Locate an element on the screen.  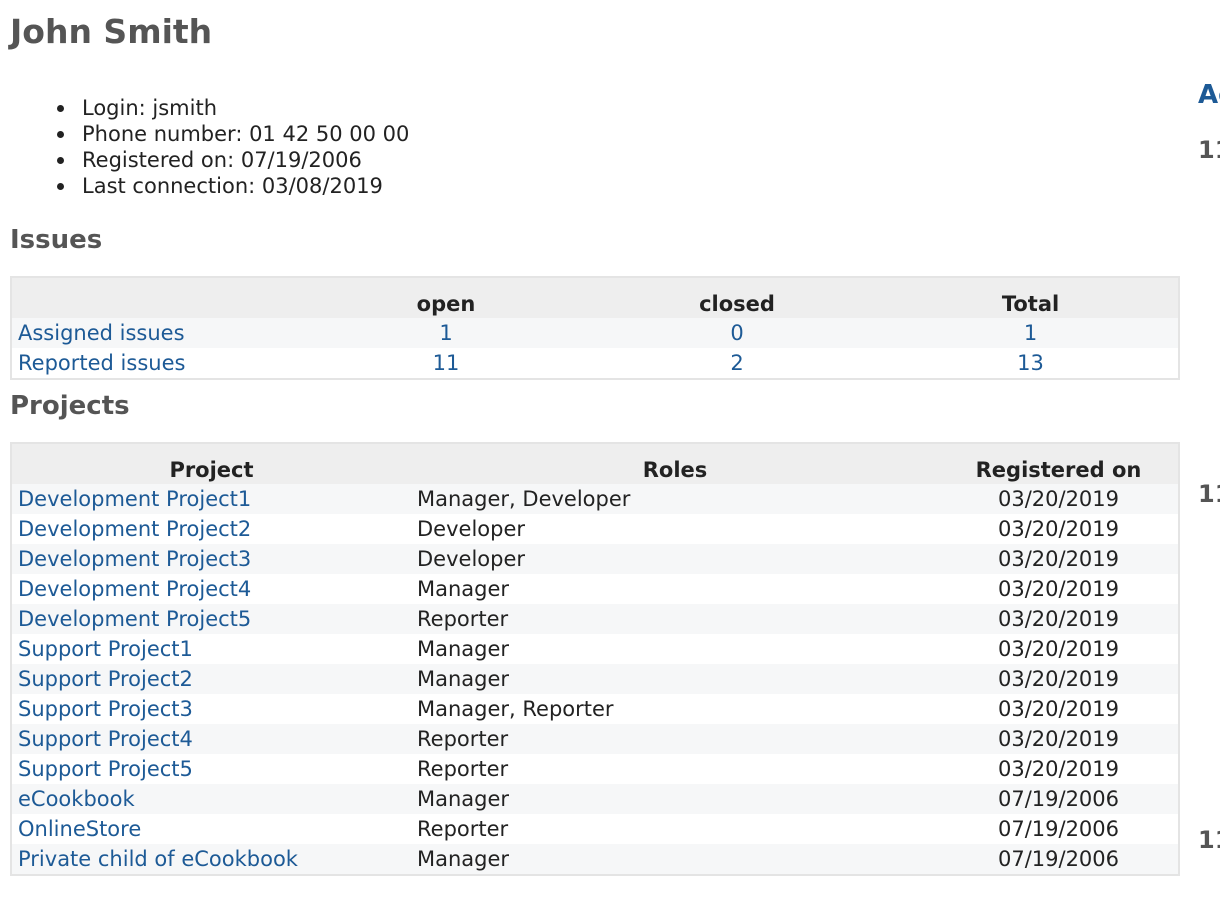
issues-open-count-link: 1 is located at coordinates (445, 333).